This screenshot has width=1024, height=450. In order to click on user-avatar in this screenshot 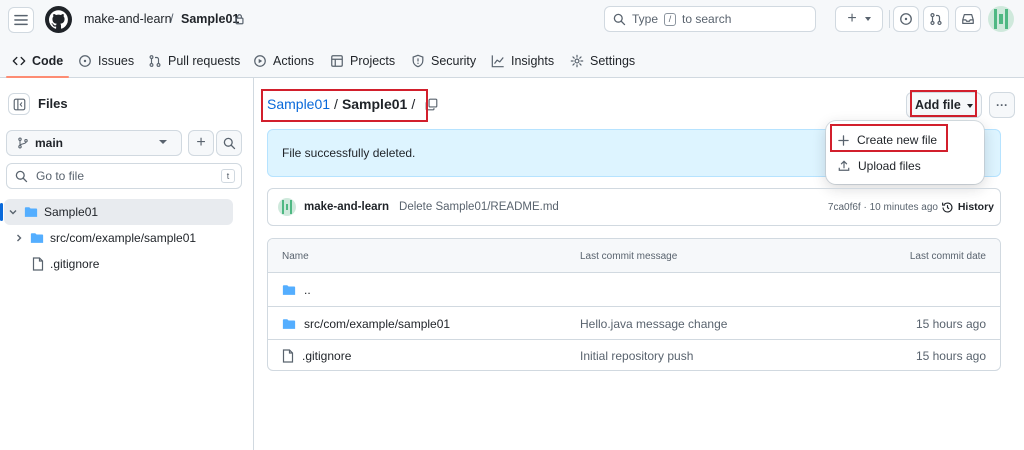, I will do `click(1001, 19)`.